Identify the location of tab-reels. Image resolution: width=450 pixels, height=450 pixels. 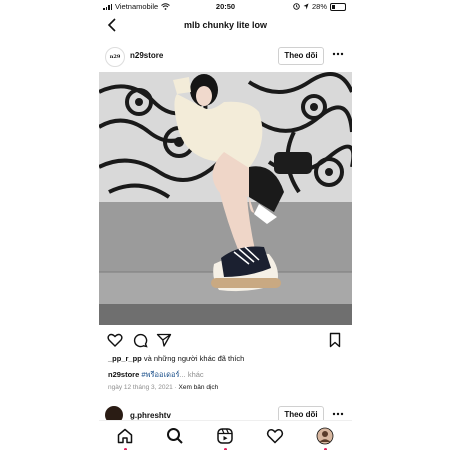
(225, 438).